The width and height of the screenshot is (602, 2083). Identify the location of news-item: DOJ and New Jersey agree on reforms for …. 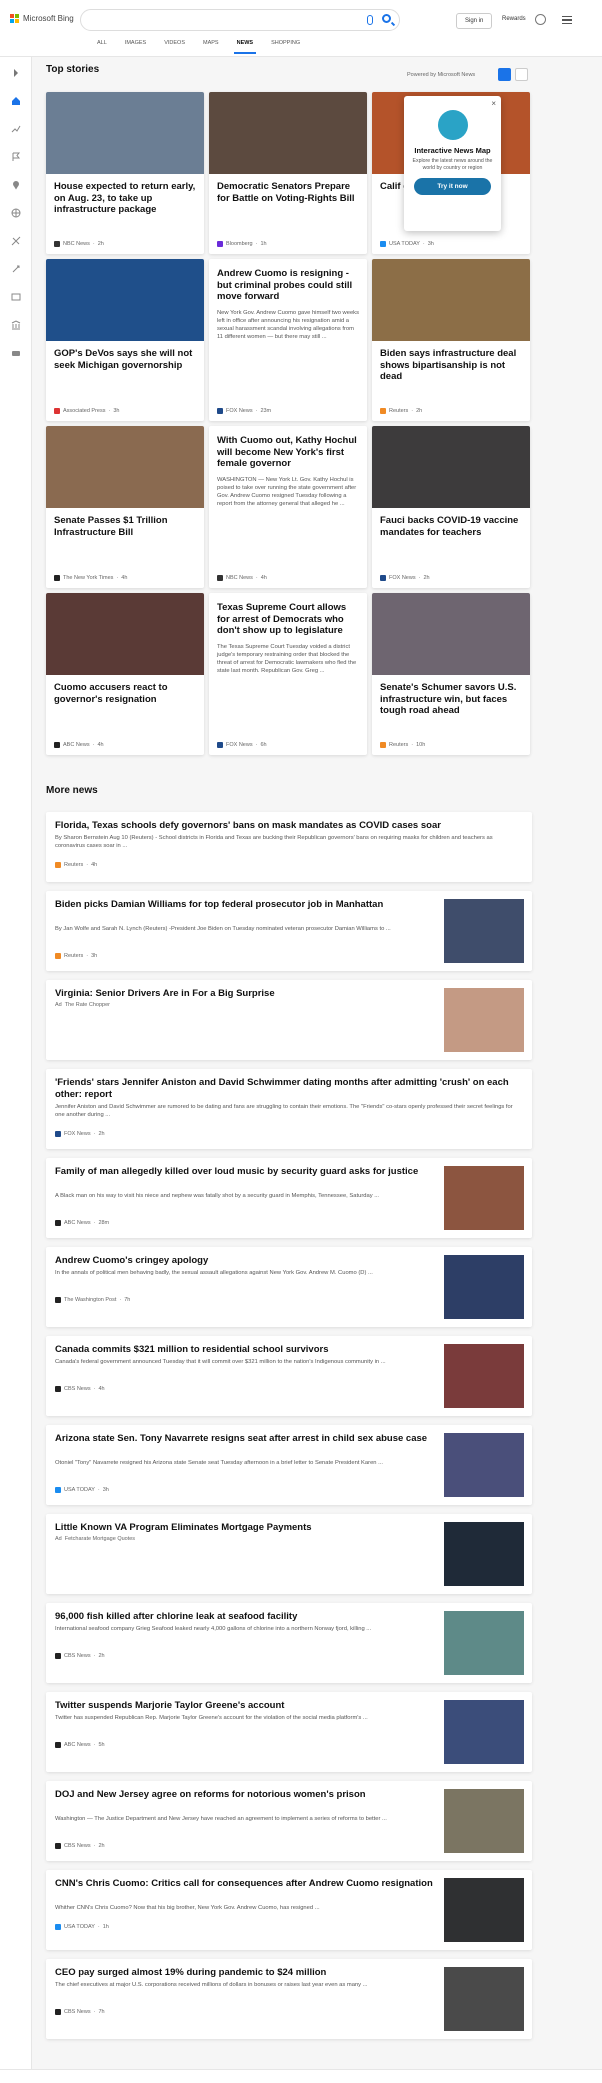
(289, 1821).